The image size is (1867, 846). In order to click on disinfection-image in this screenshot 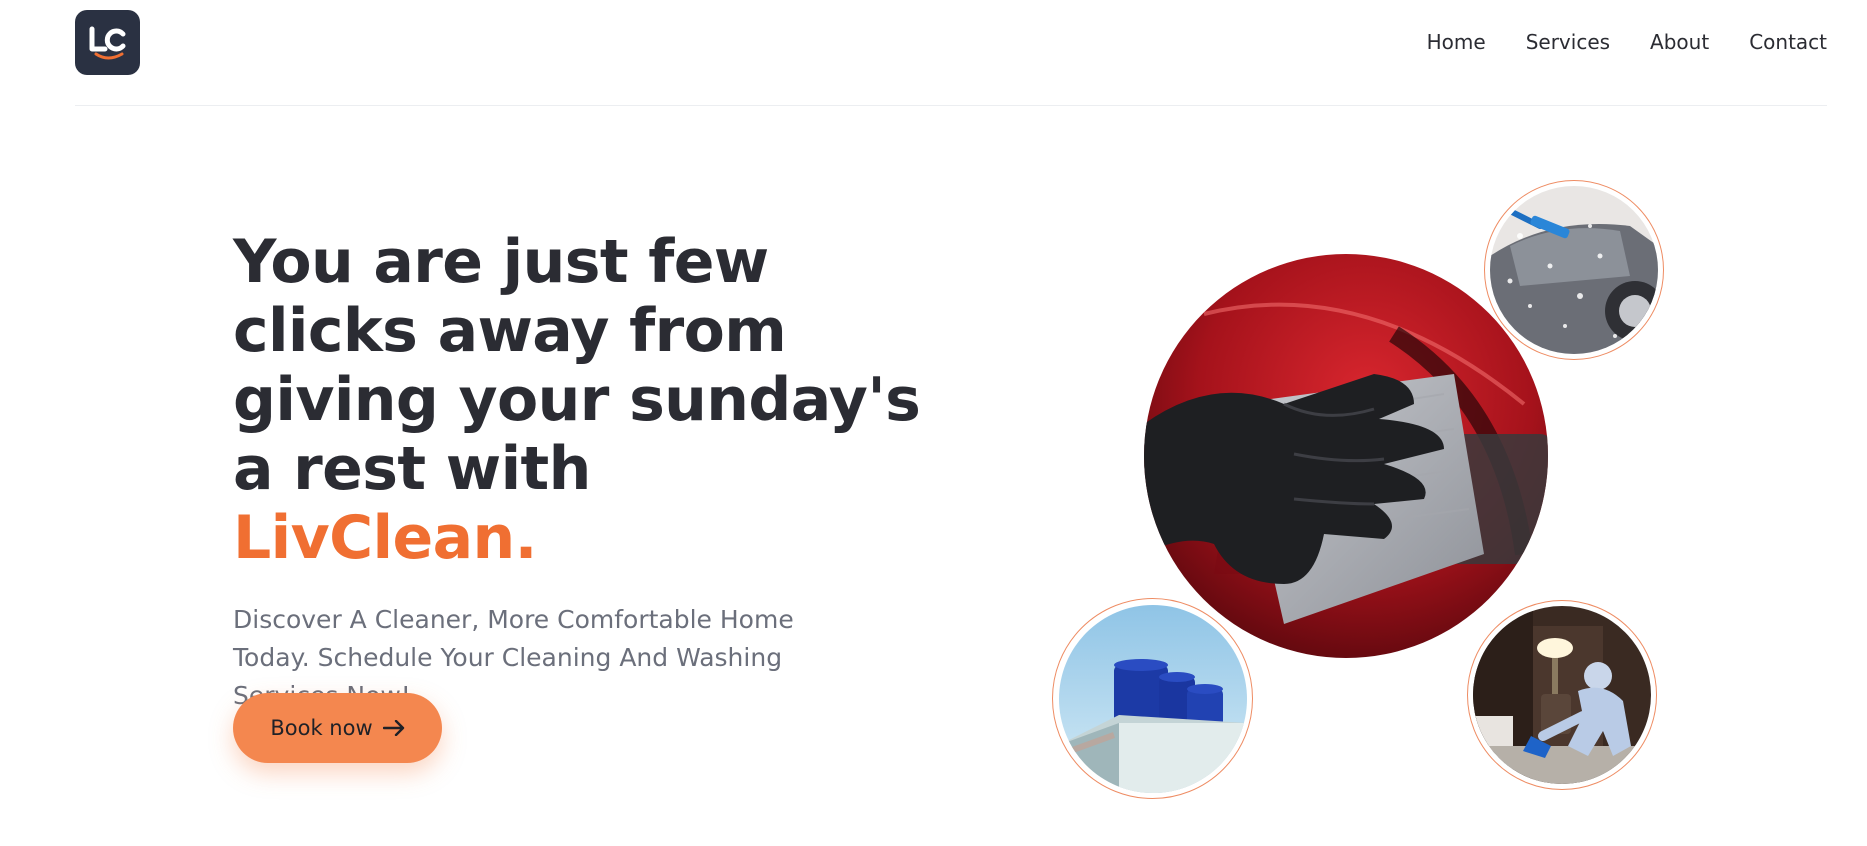, I will do `click(1562, 695)`.